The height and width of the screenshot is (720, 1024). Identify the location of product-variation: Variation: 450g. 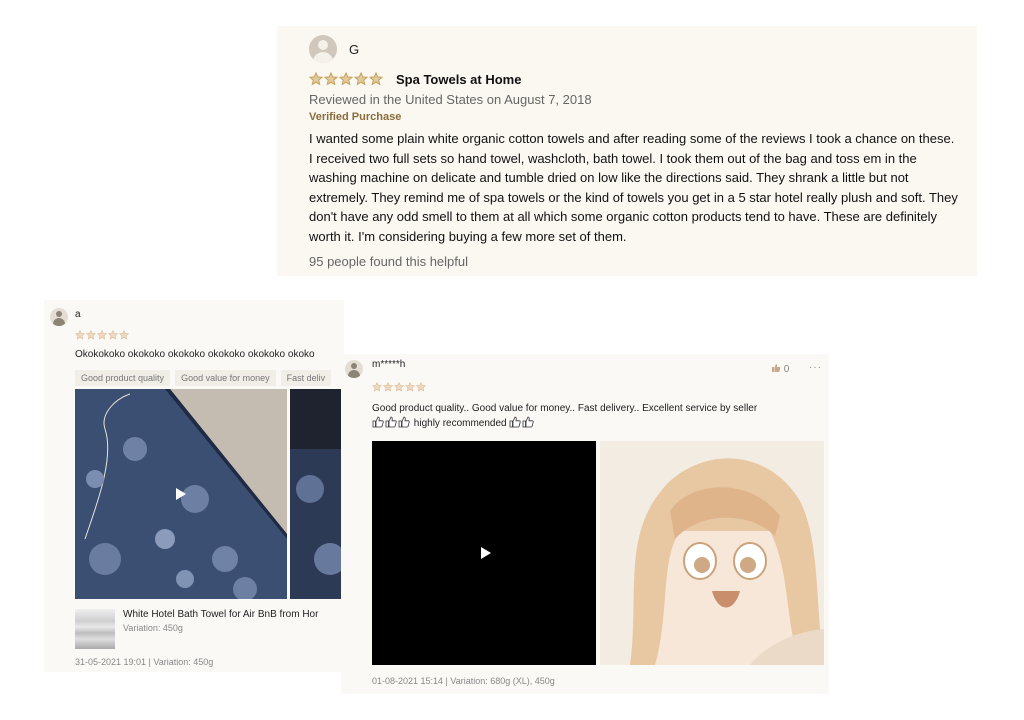
(153, 628).